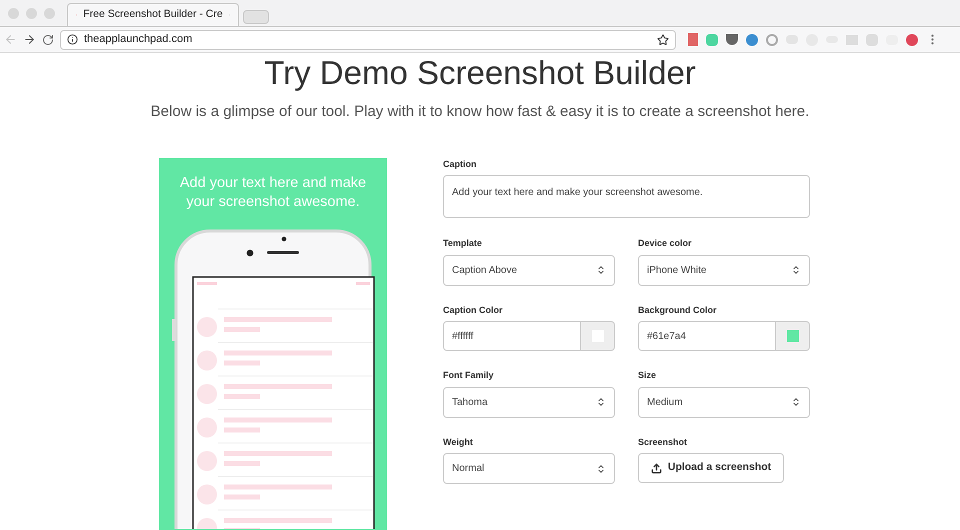  Describe the element at coordinates (10, 39) in the screenshot. I see `back-icon` at that location.